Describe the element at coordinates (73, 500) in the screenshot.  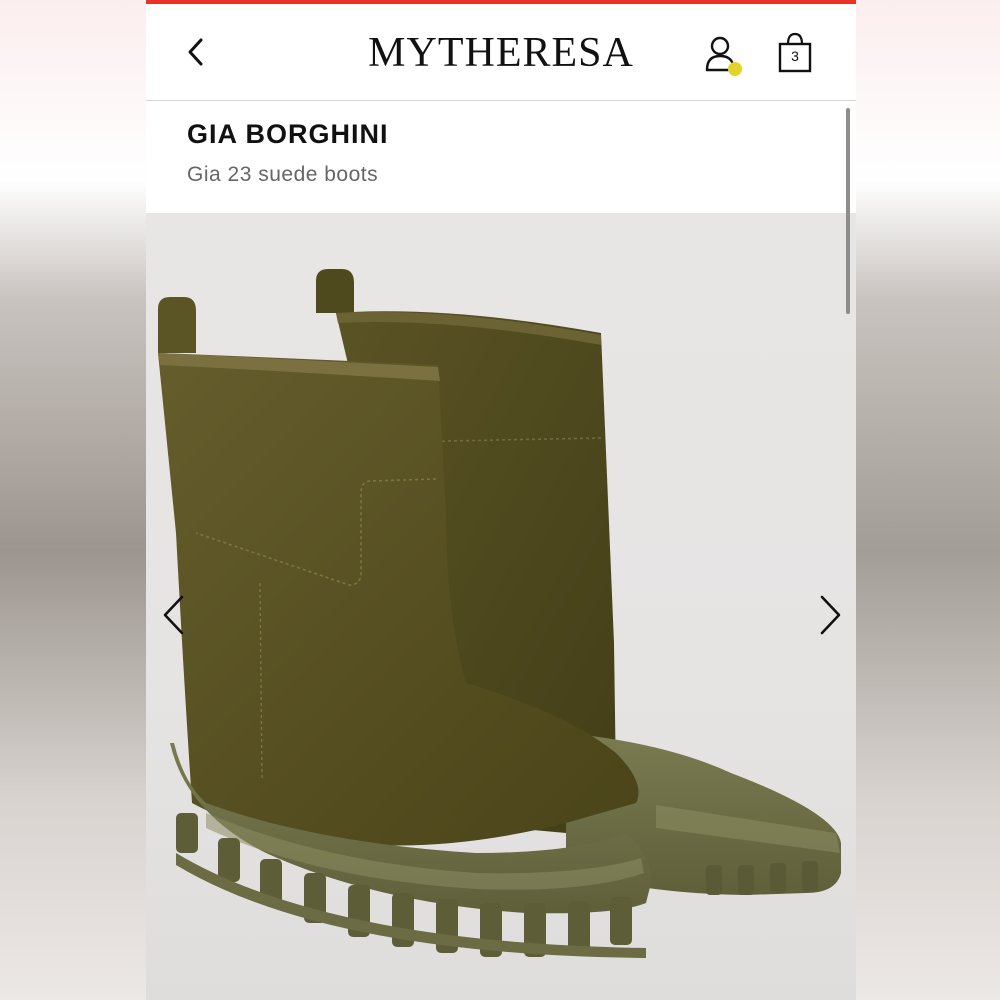
I see `backdrop-left` at that location.